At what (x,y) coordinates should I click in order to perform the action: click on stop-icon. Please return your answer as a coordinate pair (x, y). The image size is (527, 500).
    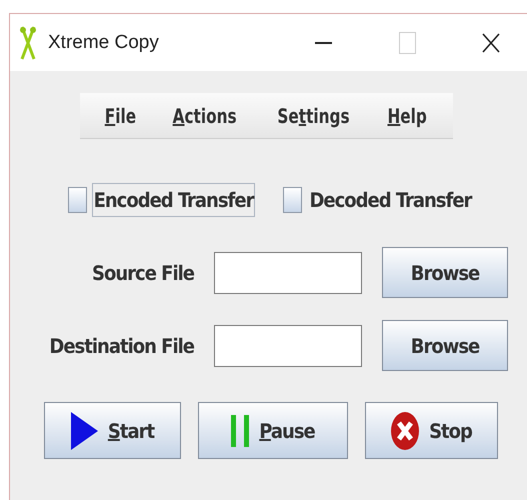
    Looking at the image, I should click on (405, 431).